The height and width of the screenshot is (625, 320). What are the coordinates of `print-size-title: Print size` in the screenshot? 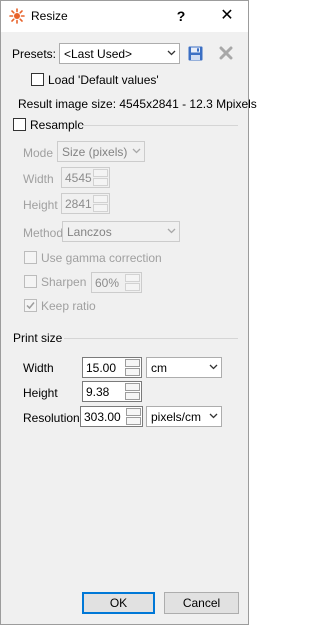 It's located at (38, 338).